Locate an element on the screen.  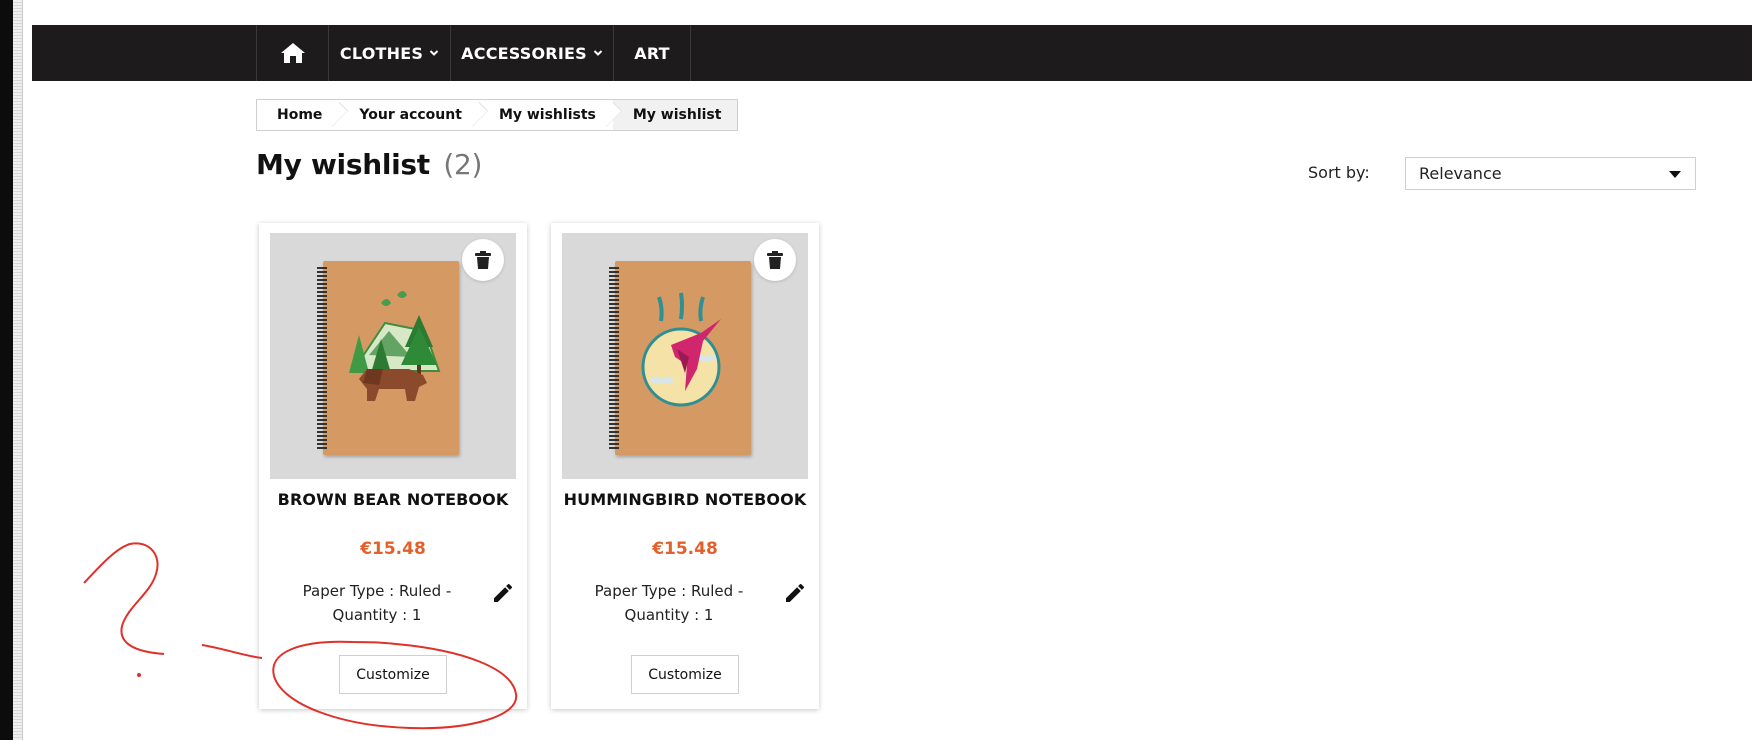
breadcrumb-home: Home is located at coordinates (298, 115).